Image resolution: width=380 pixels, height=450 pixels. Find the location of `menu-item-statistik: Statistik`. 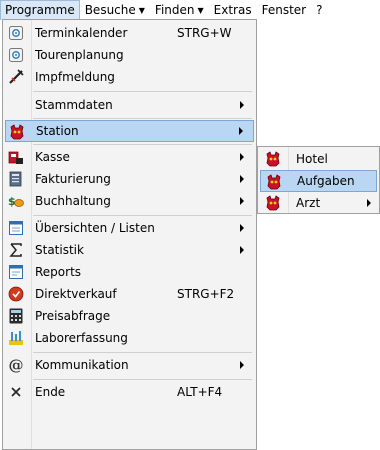

menu-item-statistik: Statistik is located at coordinates (129, 250).